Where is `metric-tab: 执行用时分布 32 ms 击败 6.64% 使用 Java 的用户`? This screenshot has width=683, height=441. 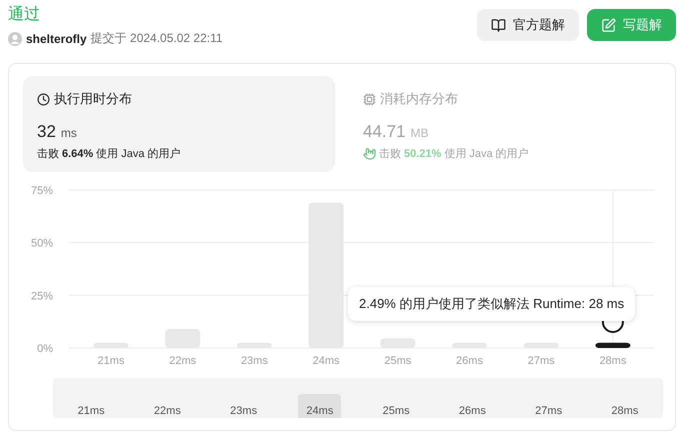 metric-tab: 执行用时分布 32 ms 击败 6.64% 使用 Java 的用户 is located at coordinates (179, 124).